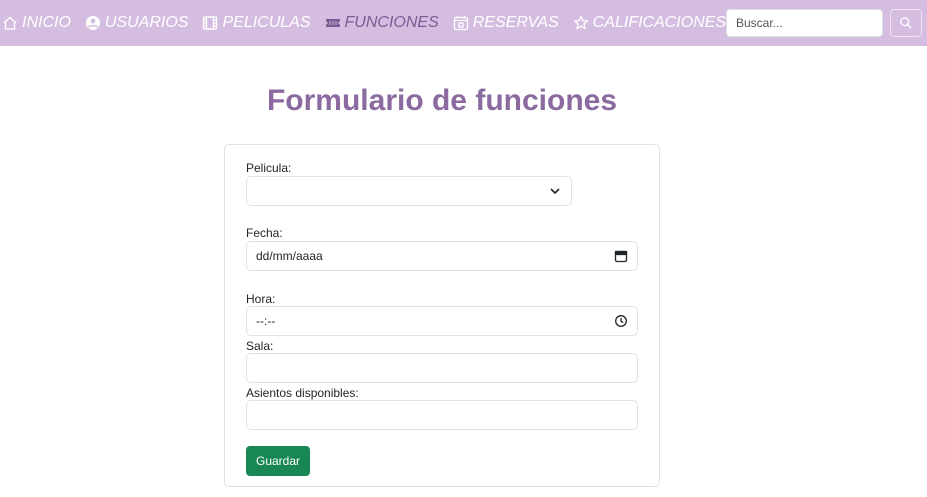  I want to click on search-icon, so click(906, 23).